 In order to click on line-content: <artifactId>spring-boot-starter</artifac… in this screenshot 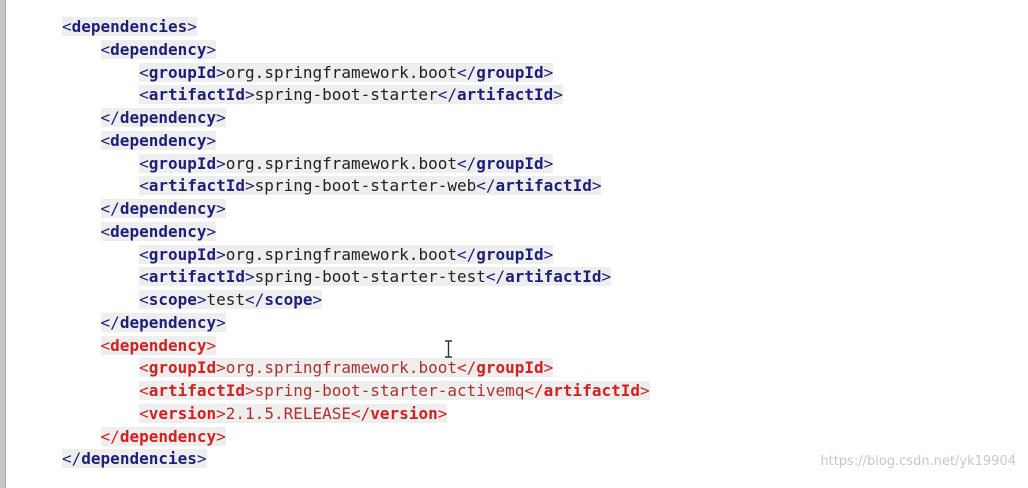, I will do `click(351, 95)`.